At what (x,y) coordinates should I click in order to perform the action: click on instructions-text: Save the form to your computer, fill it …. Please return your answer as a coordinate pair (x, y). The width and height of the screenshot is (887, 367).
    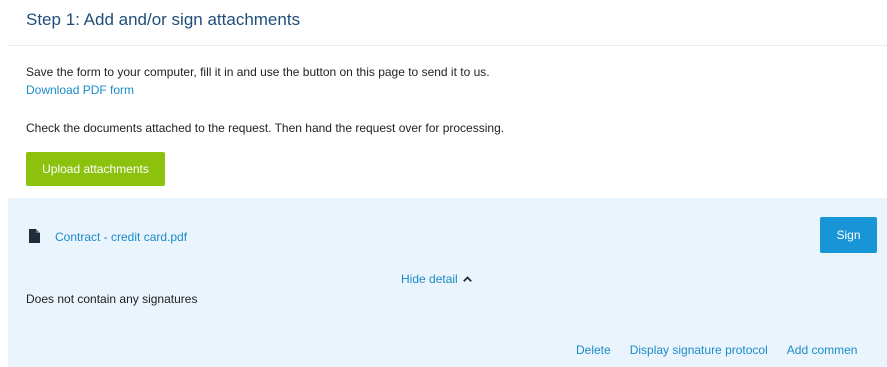
    Looking at the image, I should click on (258, 72).